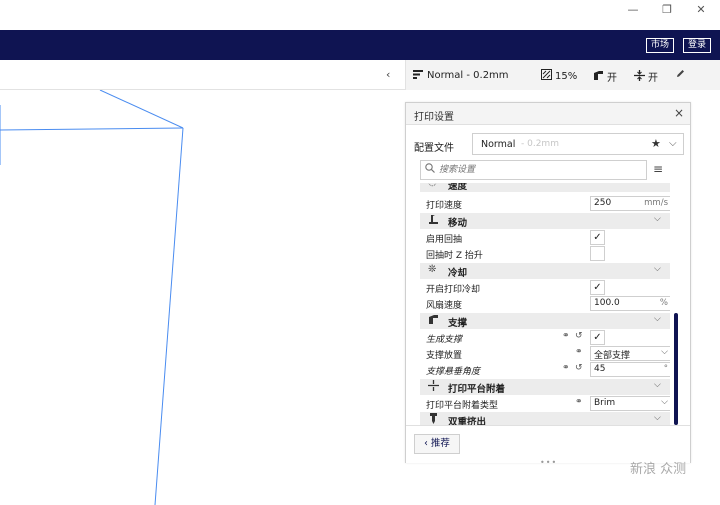 This screenshot has width=720, height=505. What do you see at coordinates (468, 75) in the screenshot?
I see `profile-summary-label: Normal - 0.2mm` at bounding box center [468, 75].